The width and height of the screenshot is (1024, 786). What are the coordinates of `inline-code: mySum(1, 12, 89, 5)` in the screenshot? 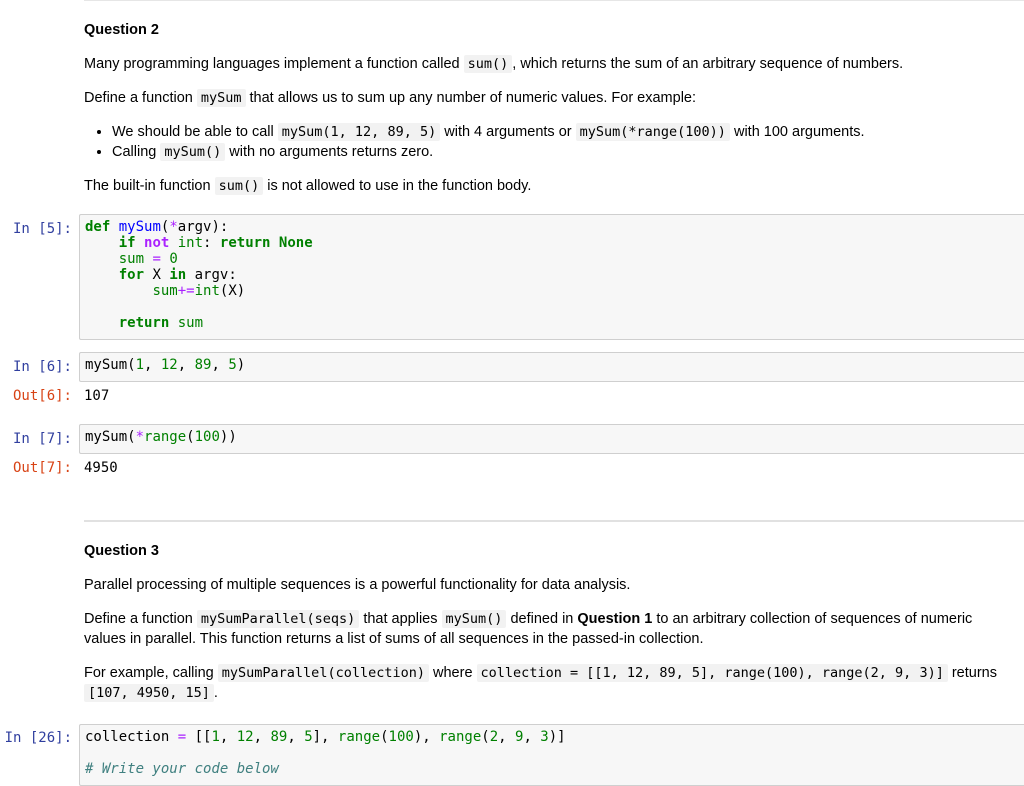 It's located at (359, 132).